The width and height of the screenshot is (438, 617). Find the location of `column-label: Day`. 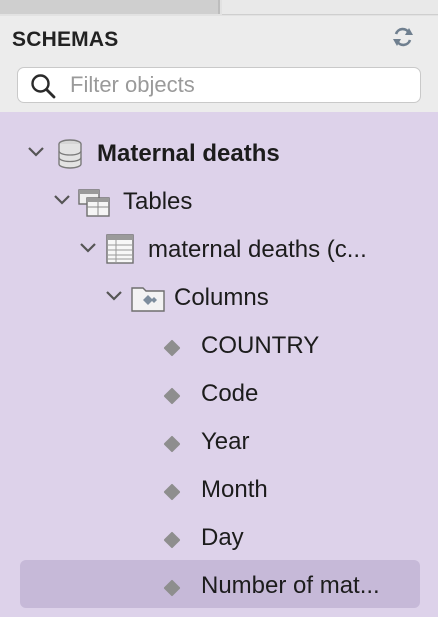

column-label: Day is located at coordinates (222, 537).